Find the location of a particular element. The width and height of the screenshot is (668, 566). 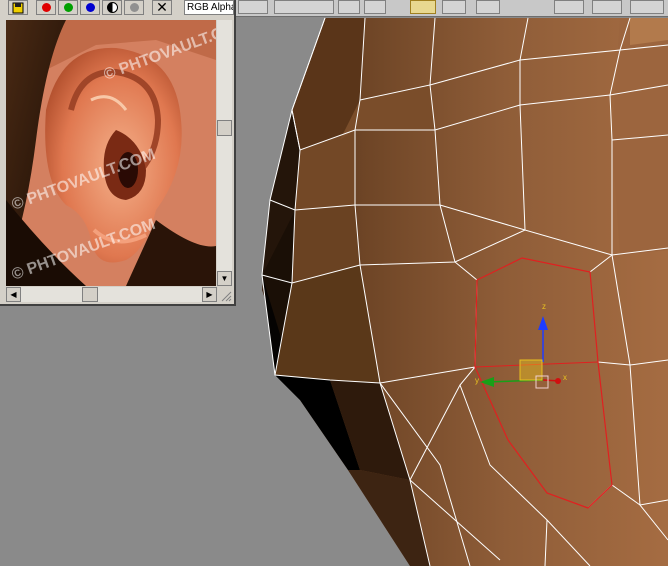

material-editor-icon is located at coordinates (488, 7).